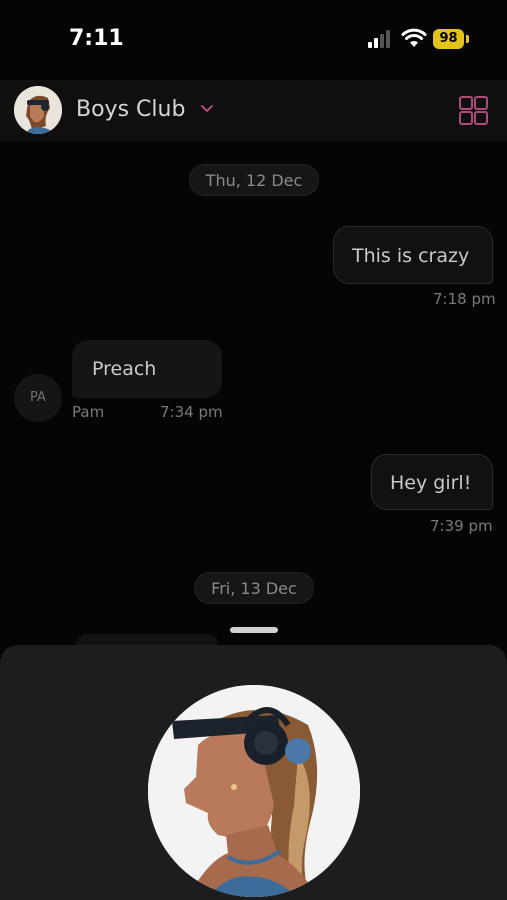 This screenshot has height=900, width=507. I want to click on status-time: 7:11, so click(96, 38).